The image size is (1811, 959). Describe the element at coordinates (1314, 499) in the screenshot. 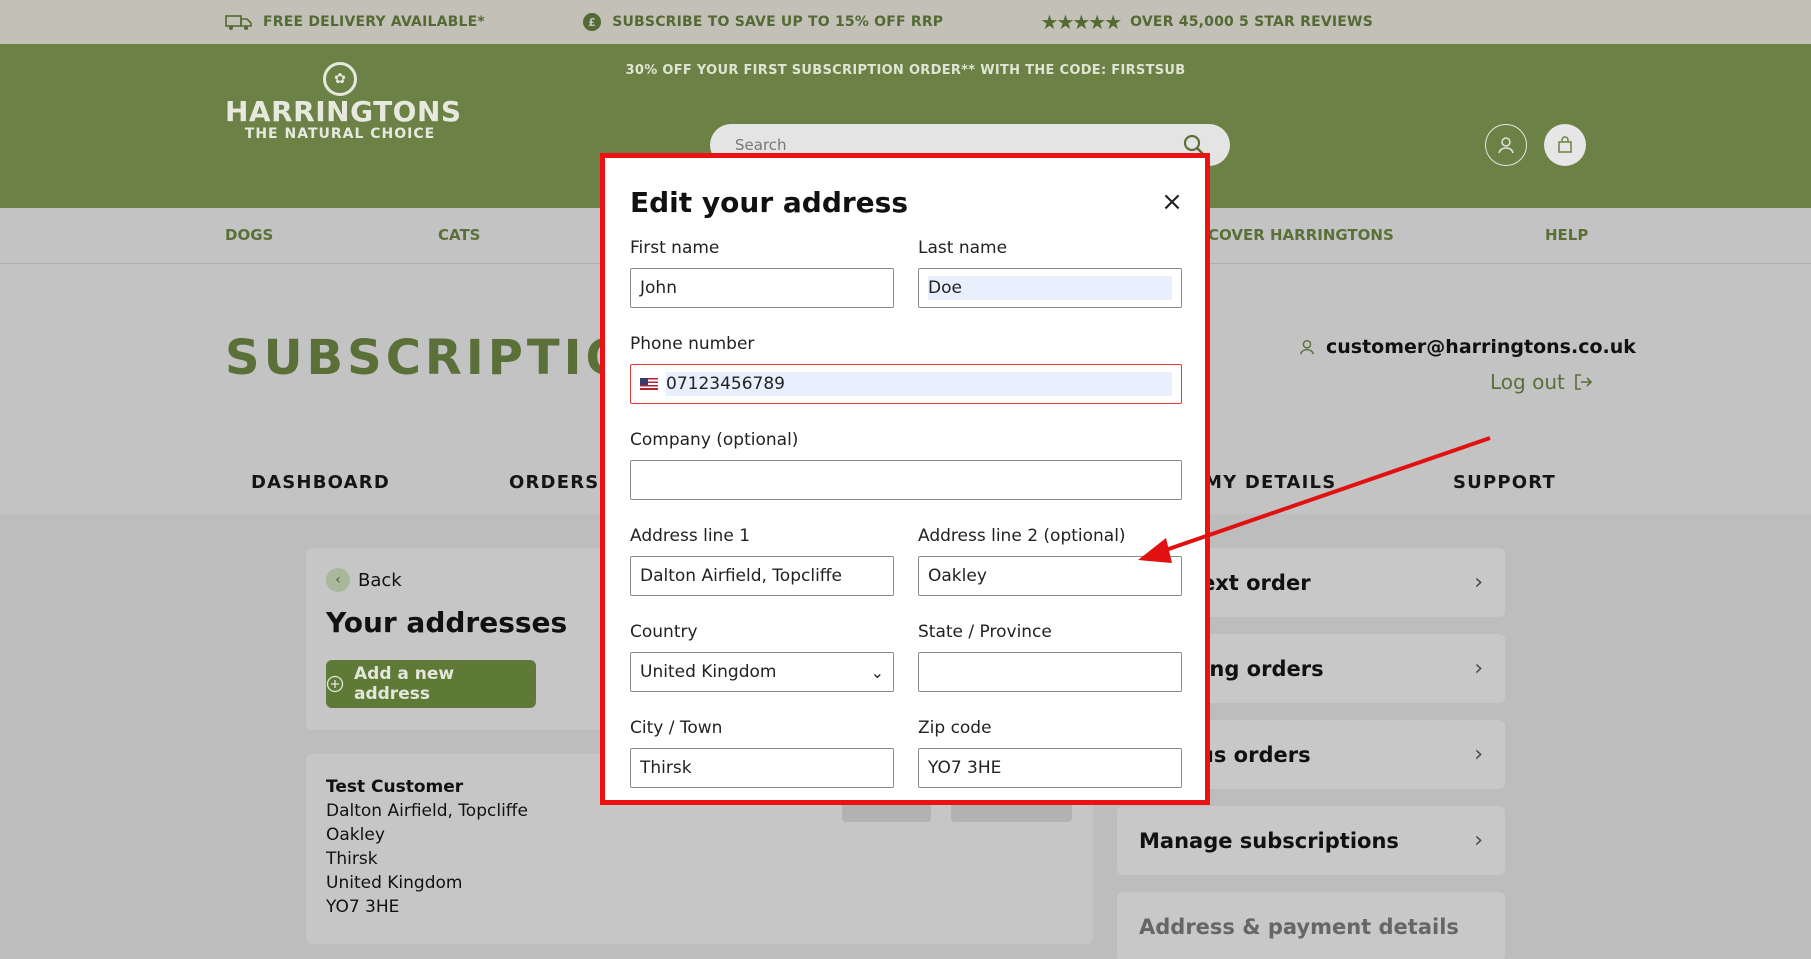

I see `annotation-arrow` at that location.